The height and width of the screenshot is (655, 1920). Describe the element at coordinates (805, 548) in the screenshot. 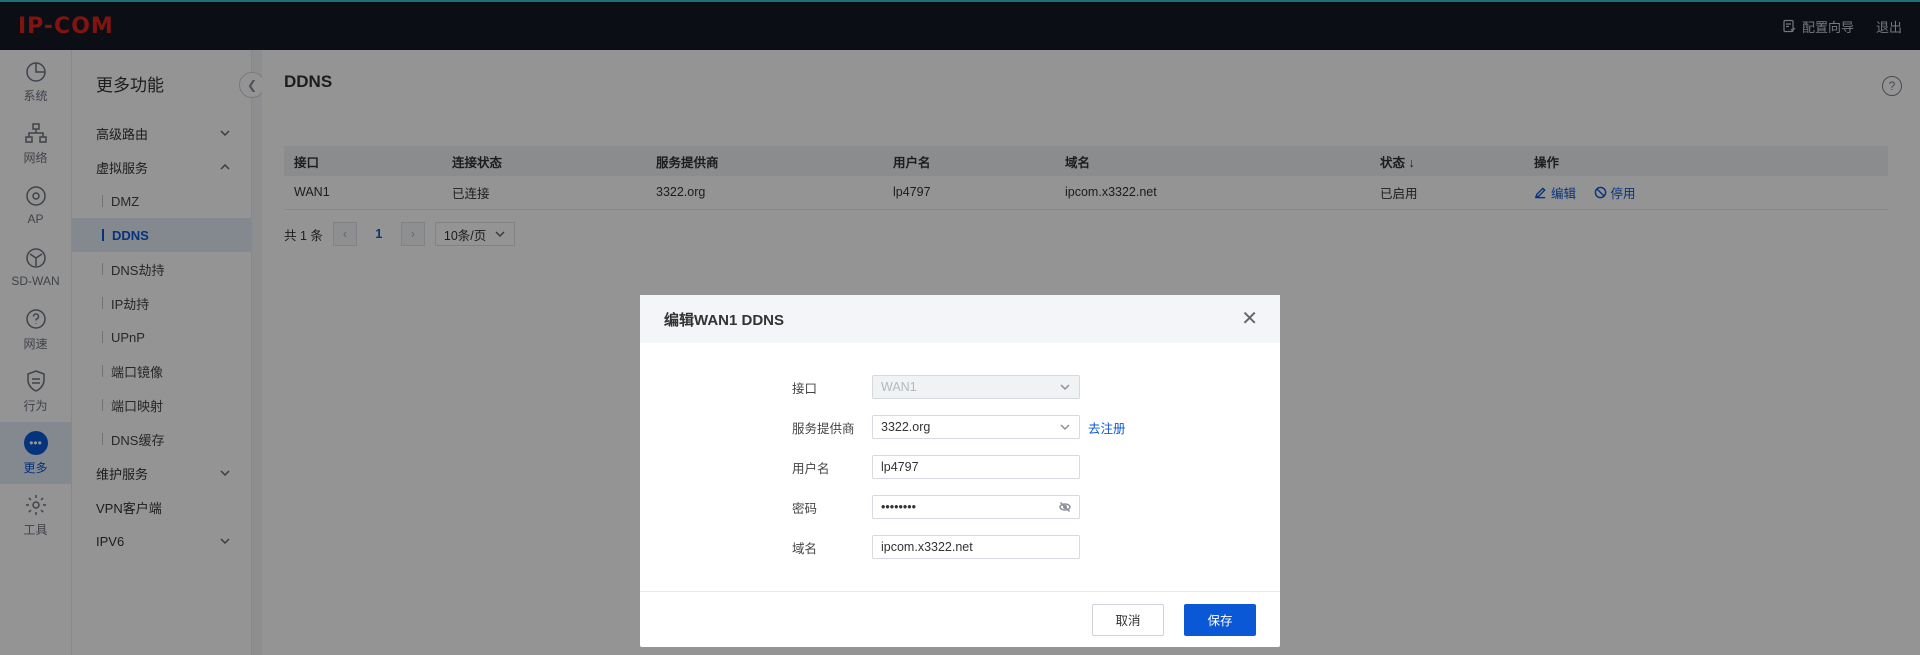

I see `domain-label: 域名` at that location.